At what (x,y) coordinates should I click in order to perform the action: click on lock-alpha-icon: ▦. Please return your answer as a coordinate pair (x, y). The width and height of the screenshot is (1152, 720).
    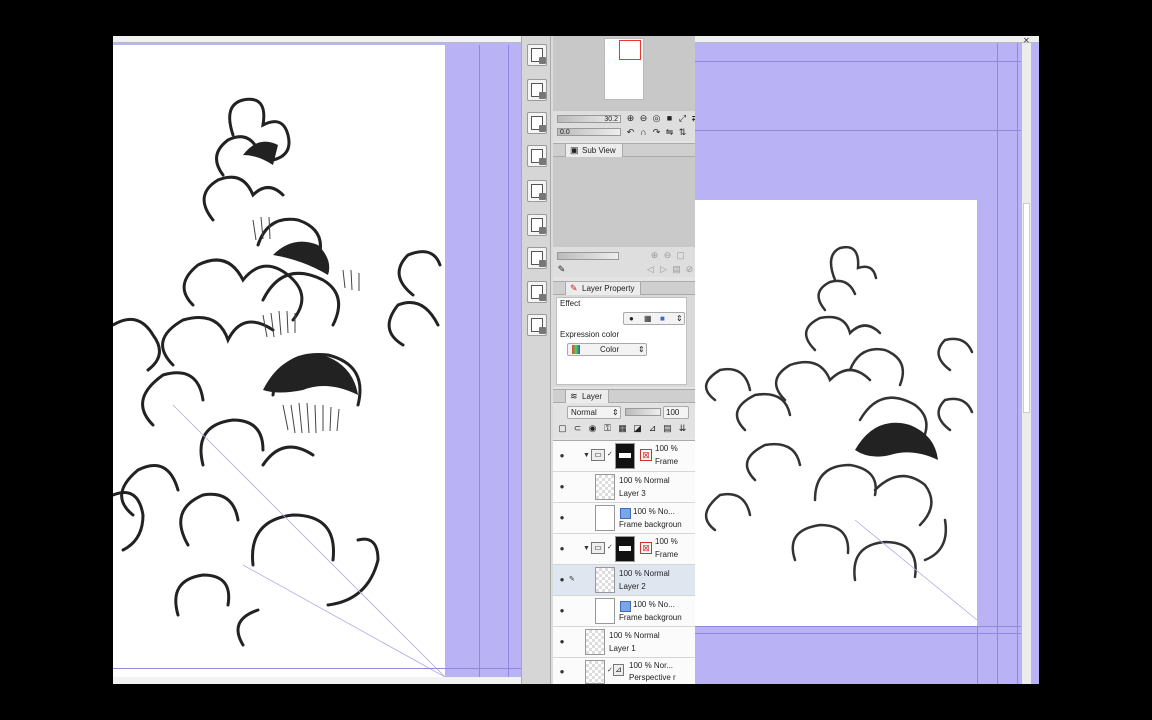
    Looking at the image, I should click on (622, 428).